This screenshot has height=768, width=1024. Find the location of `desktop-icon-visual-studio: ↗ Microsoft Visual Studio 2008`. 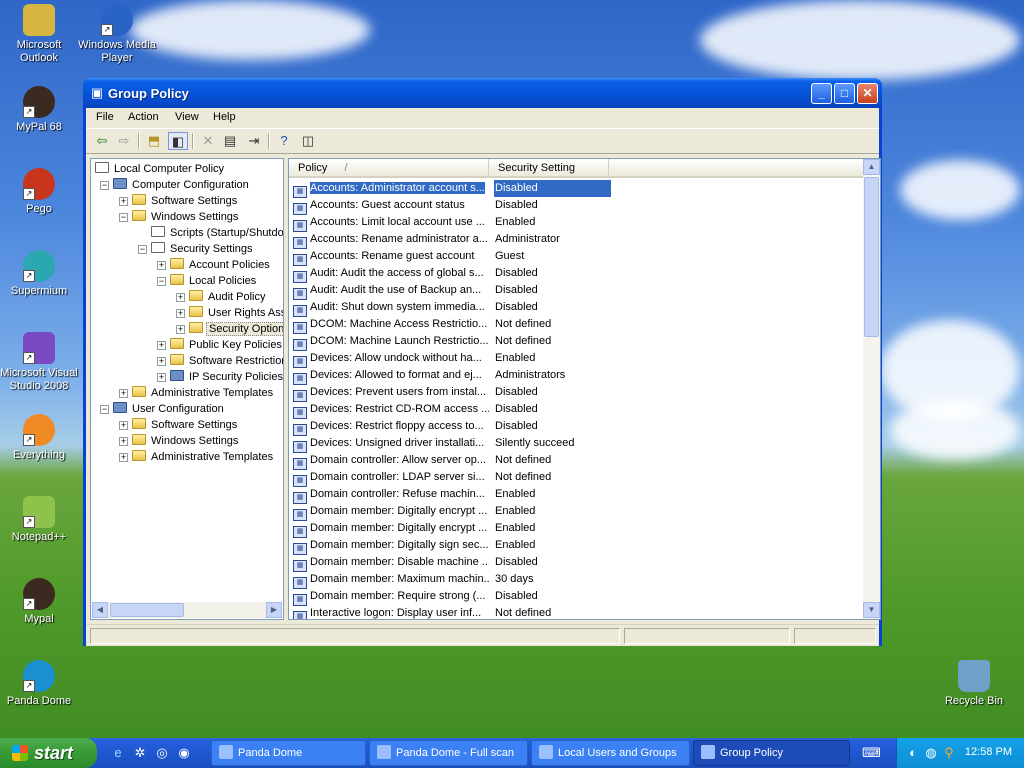

desktop-icon-visual-studio: ↗ Microsoft Visual Studio 2008 is located at coordinates (39, 362).